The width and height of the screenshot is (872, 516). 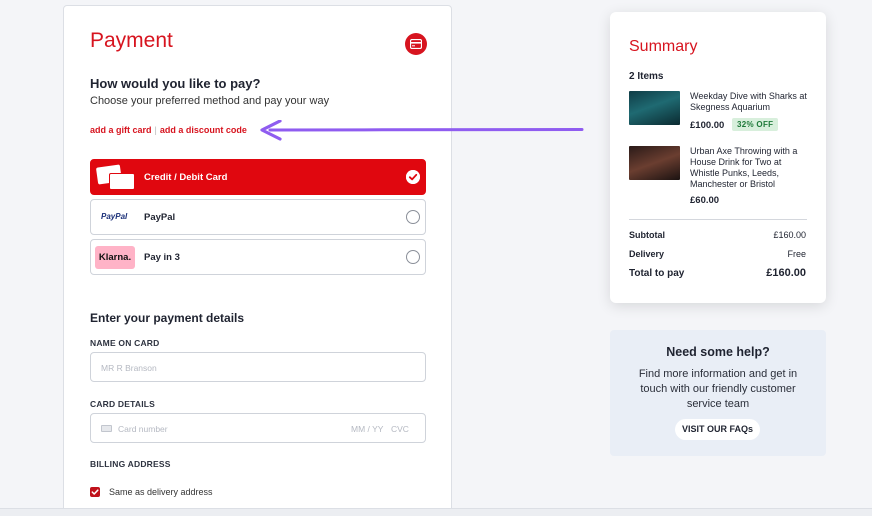 What do you see at coordinates (95, 492) in the screenshot?
I see `same-address-checkbox` at bounding box center [95, 492].